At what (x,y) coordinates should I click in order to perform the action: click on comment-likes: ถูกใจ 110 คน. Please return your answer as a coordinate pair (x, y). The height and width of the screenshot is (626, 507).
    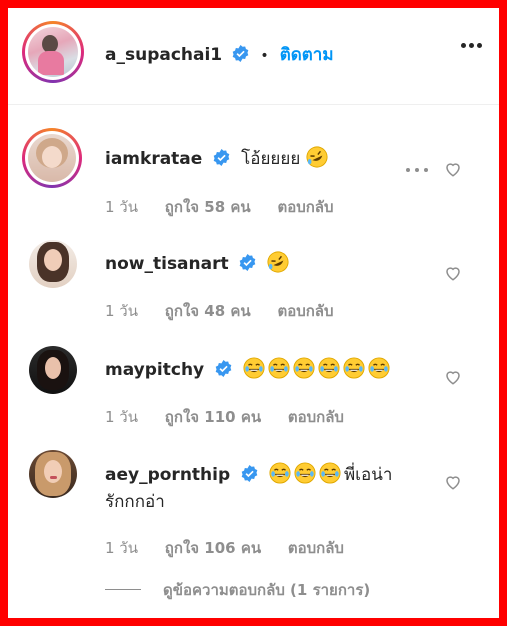
    Looking at the image, I should click on (213, 417).